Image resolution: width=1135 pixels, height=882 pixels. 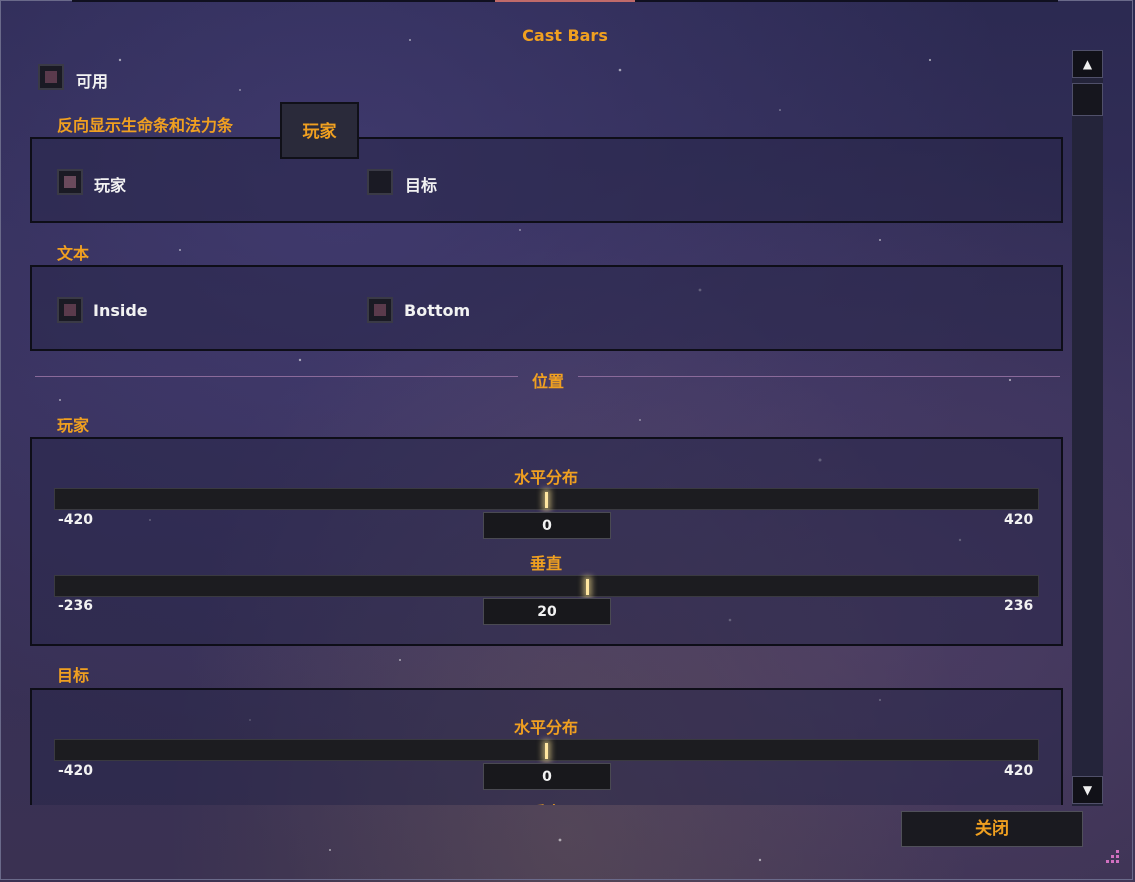 I want to click on player-vertical-label: 垂直, so click(x=545, y=563).